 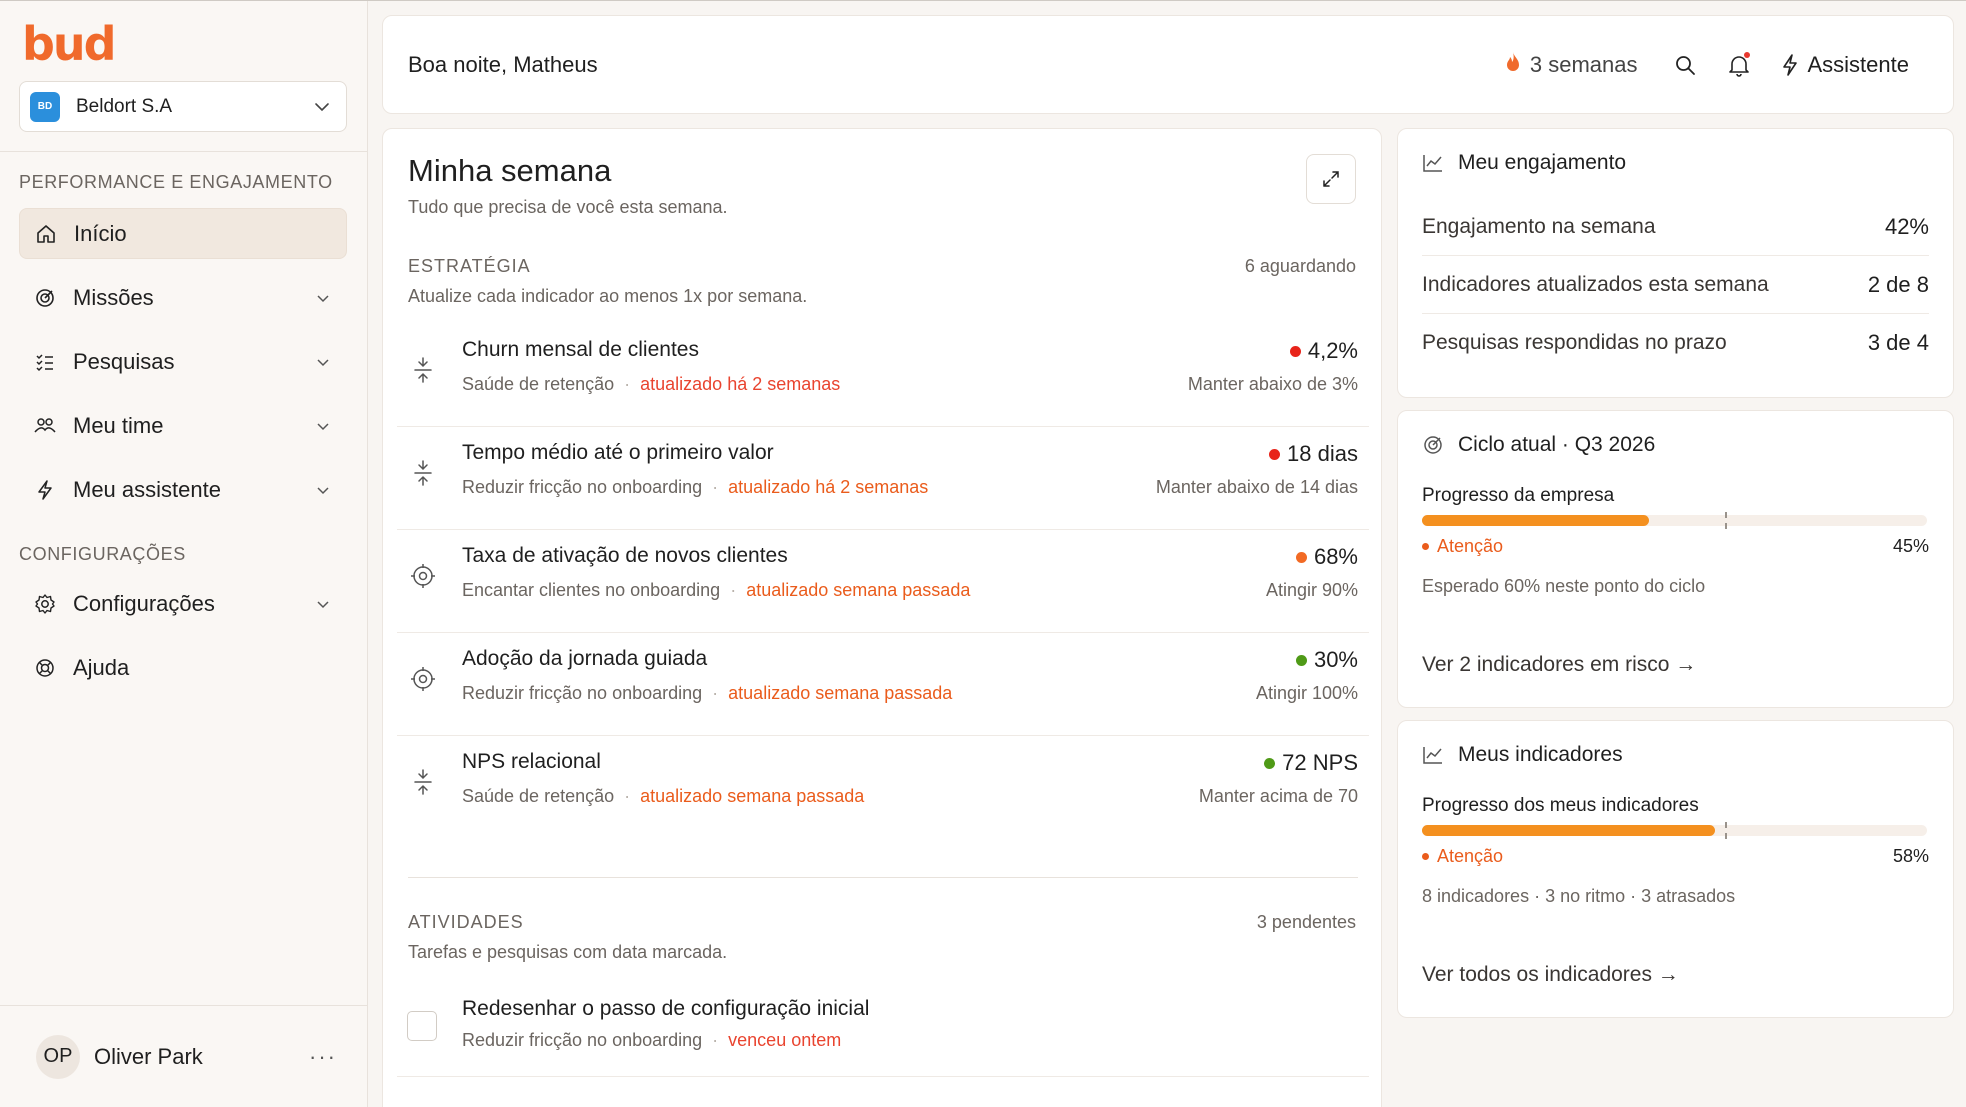 I want to click on indicator-title: Tempo médio até o primeiro valor, so click(x=618, y=452).